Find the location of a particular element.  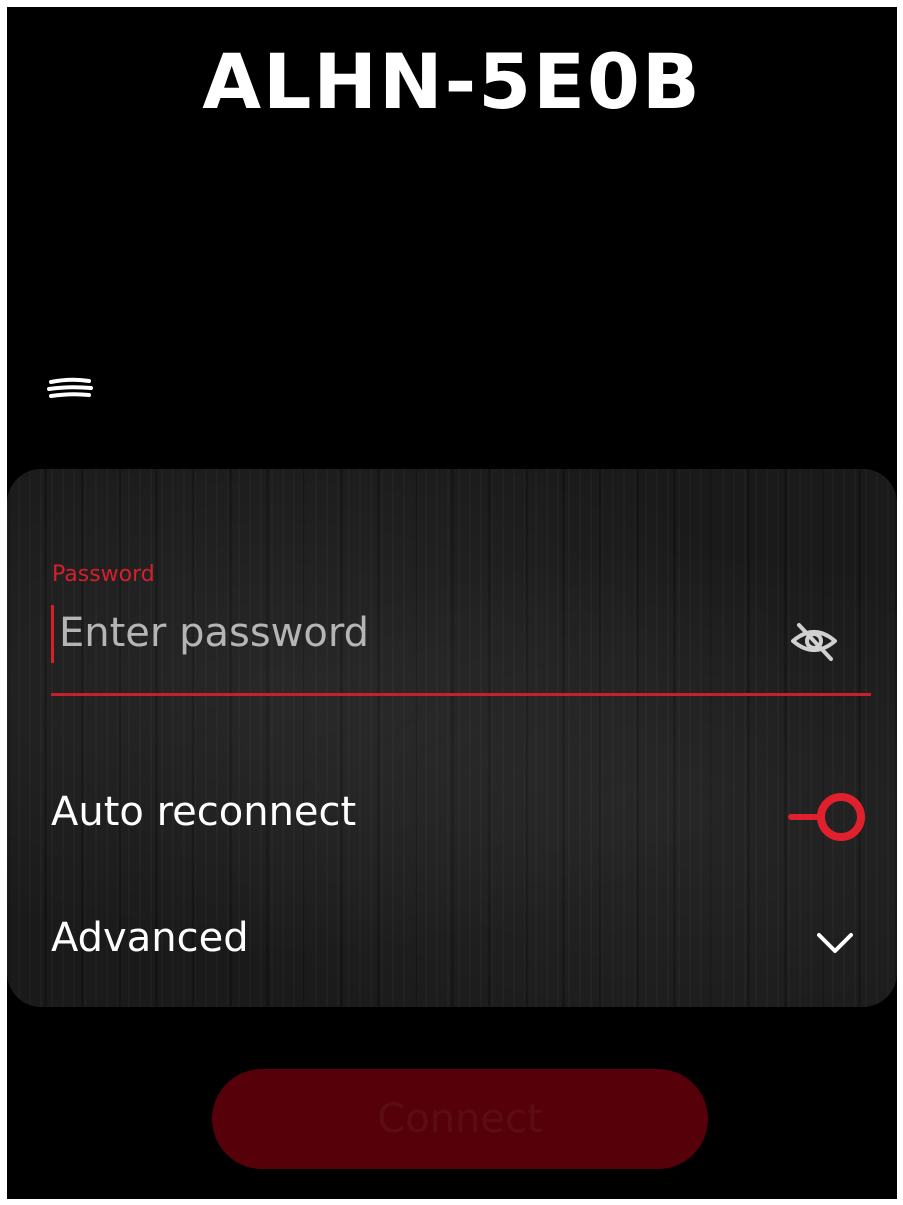

password-label: Password is located at coordinates (103, 574).